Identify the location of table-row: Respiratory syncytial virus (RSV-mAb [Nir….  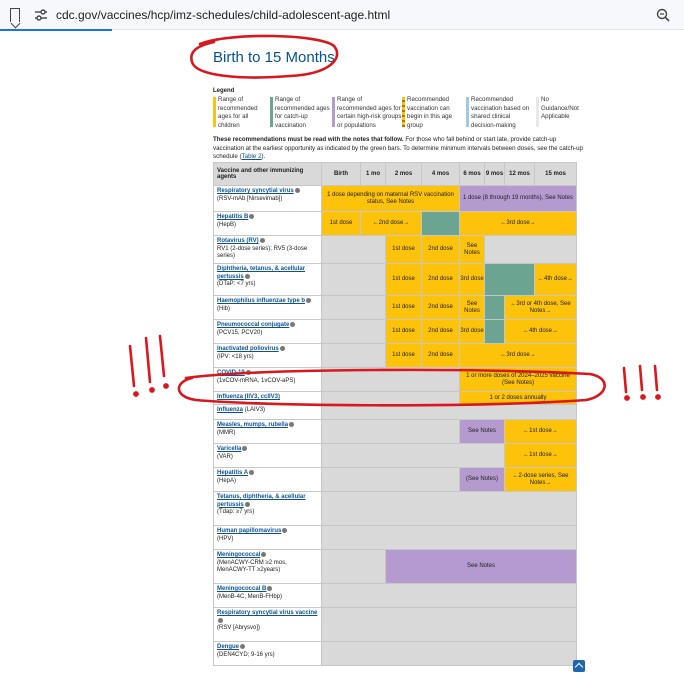
(395, 198).